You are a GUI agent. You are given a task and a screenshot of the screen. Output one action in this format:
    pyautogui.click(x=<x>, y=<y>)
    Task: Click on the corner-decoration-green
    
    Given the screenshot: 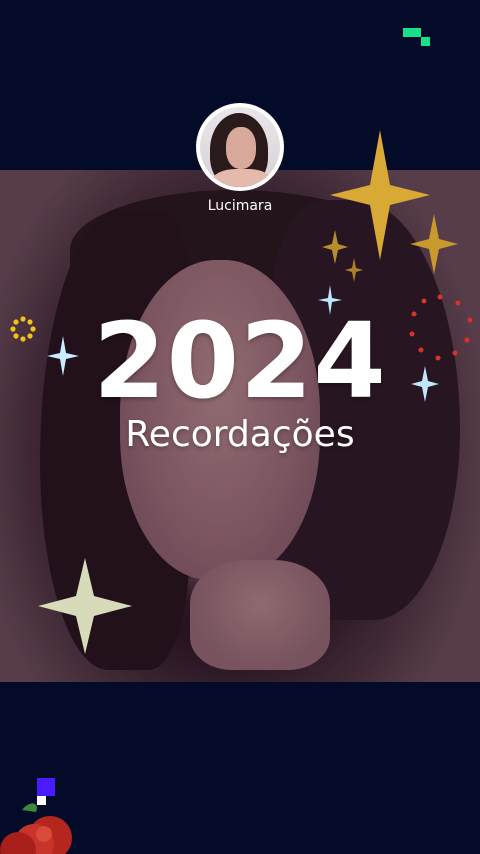 What is the action you would take?
    pyautogui.click(x=418, y=38)
    